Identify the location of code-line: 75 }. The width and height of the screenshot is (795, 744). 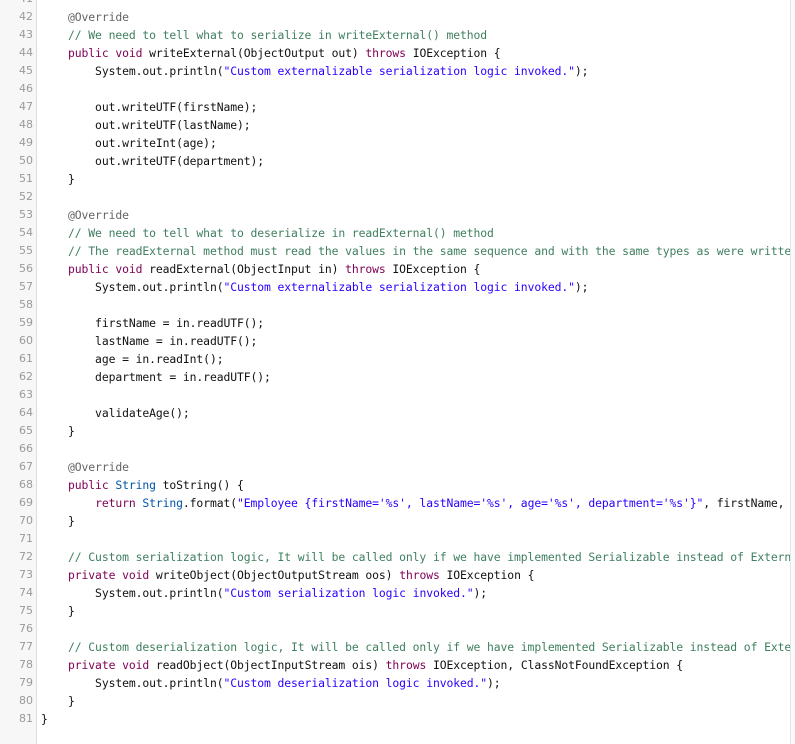
(397, 611).